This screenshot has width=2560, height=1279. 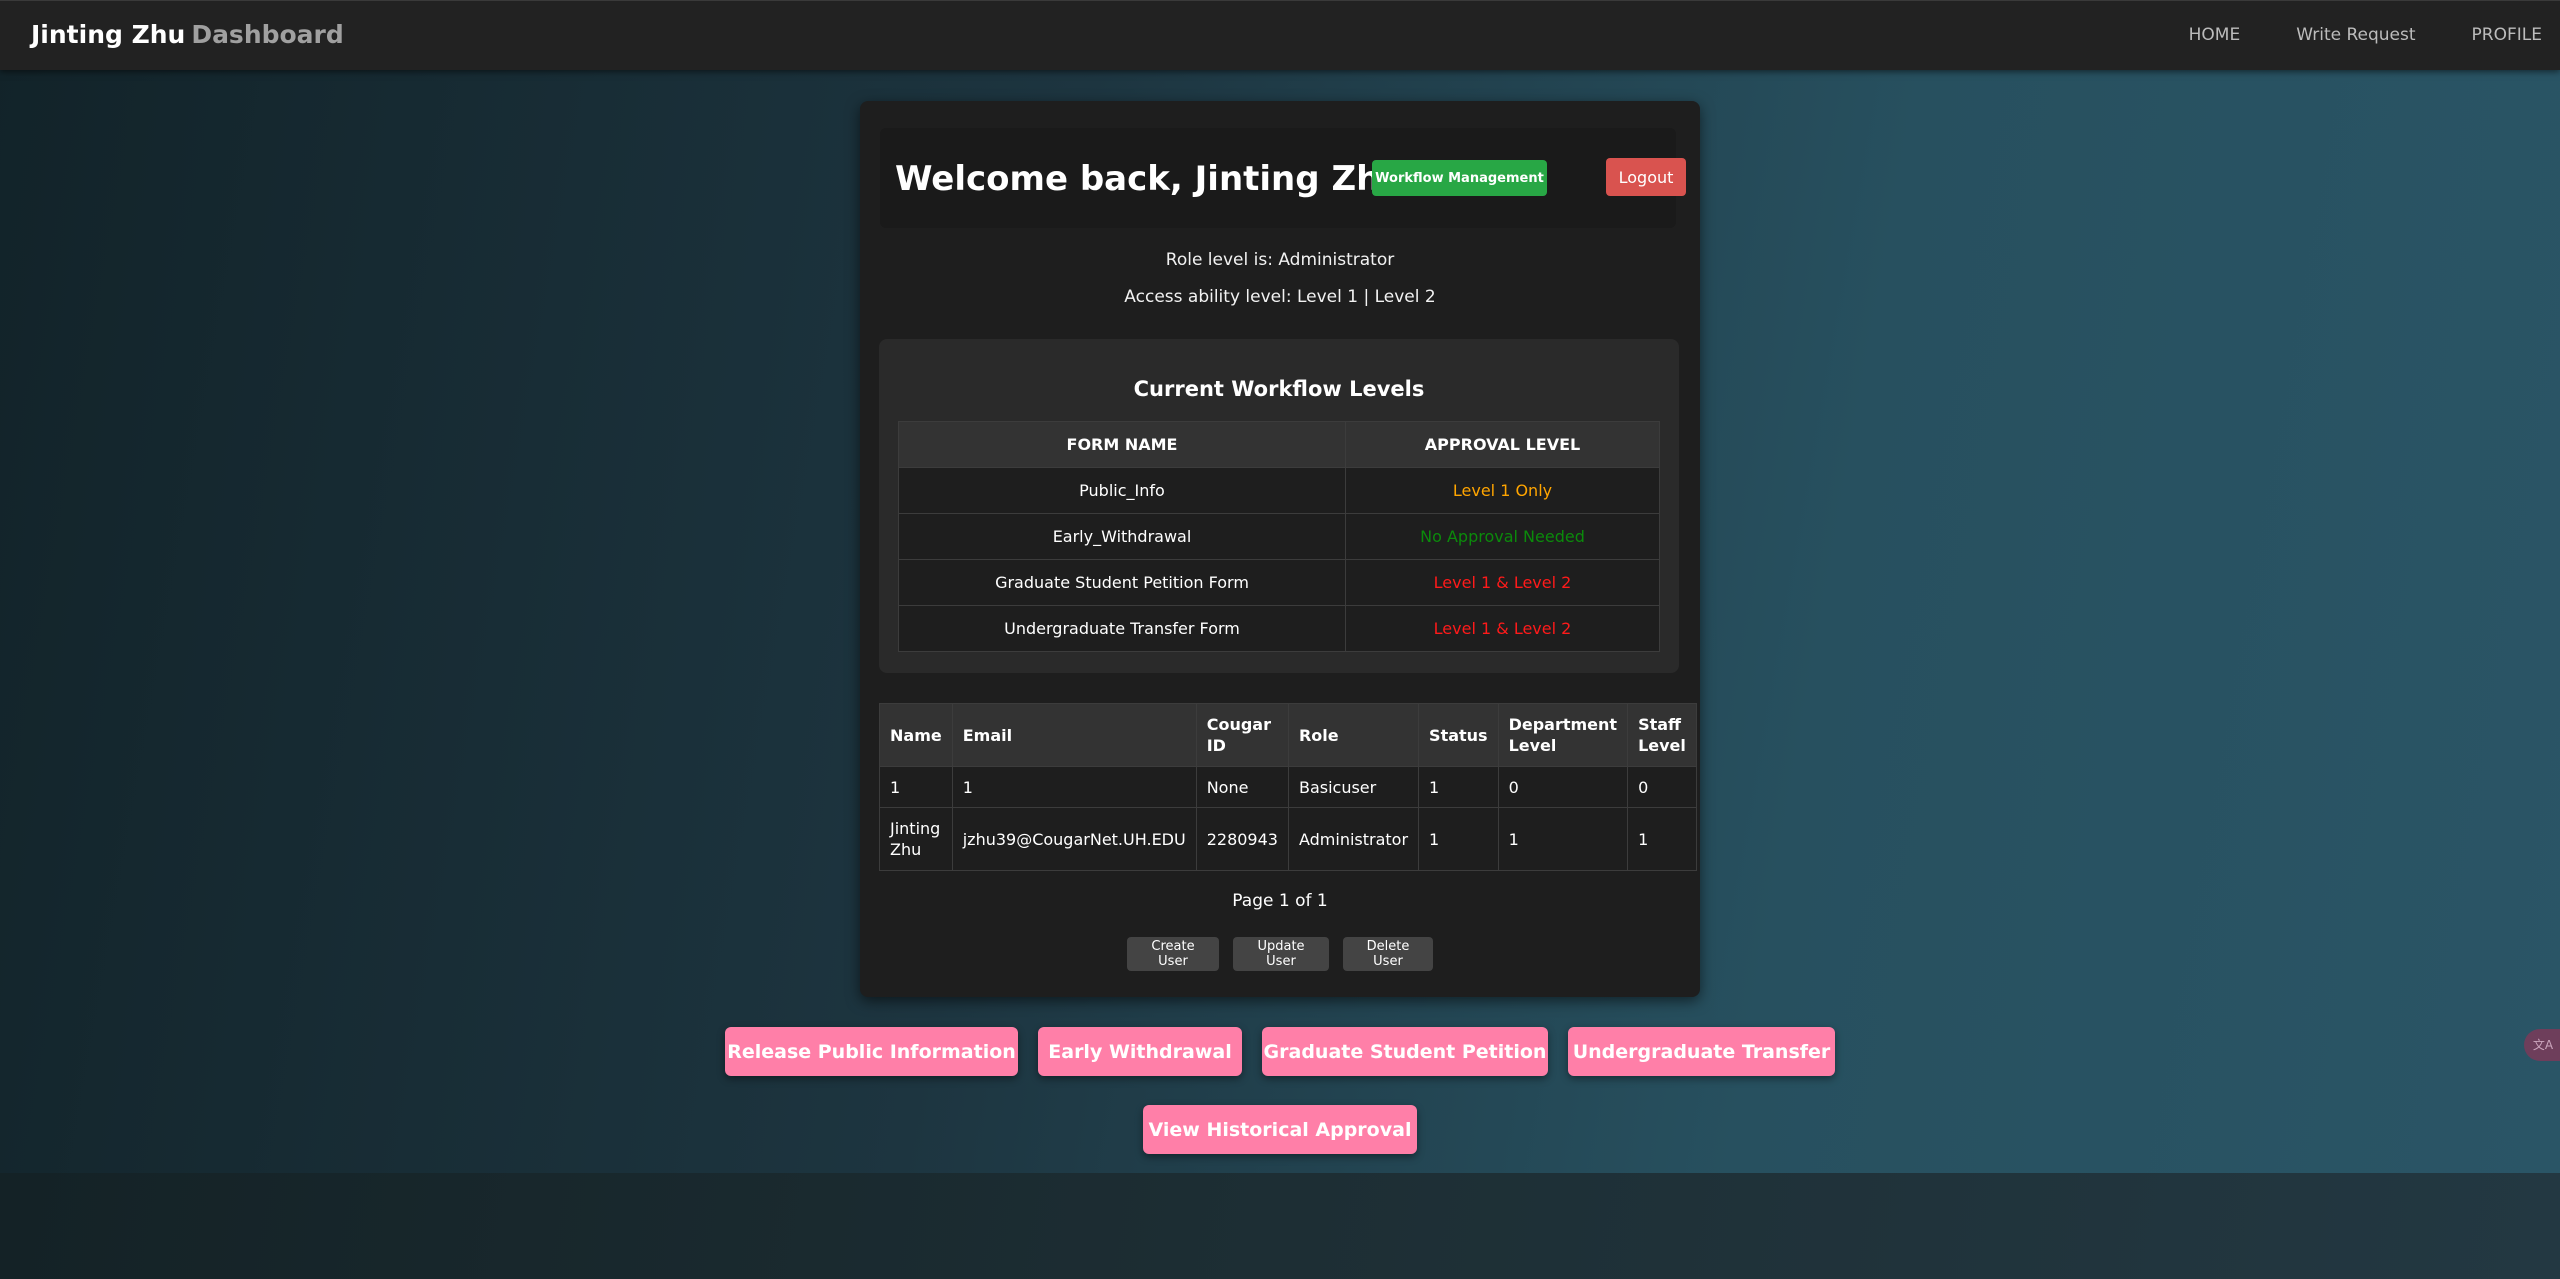 What do you see at coordinates (1280, 1129) in the screenshot?
I see `view-historical-approval-button: View Historical Approval` at bounding box center [1280, 1129].